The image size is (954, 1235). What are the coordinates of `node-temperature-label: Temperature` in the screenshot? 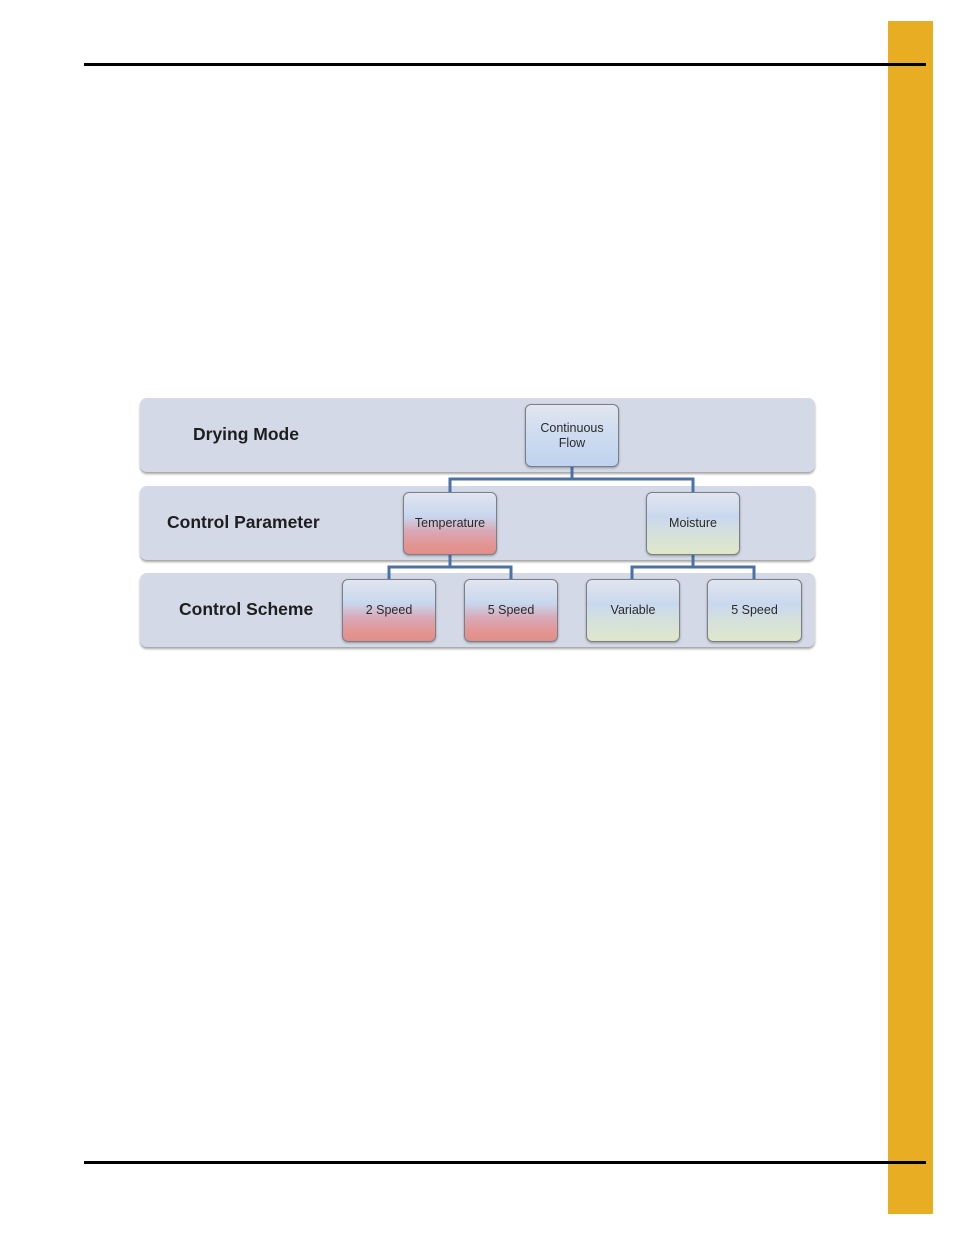 It's located at (450, 523).